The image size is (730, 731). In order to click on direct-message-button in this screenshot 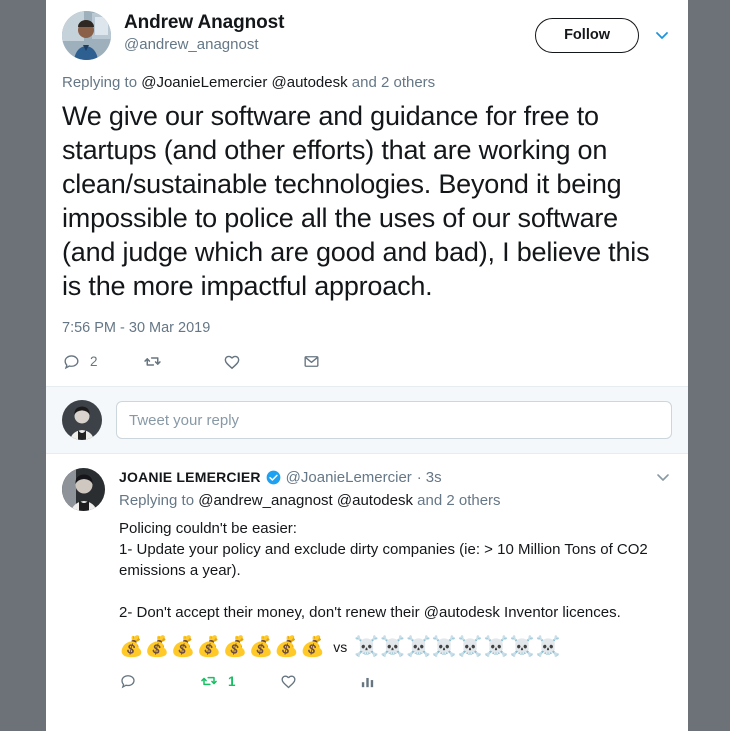, I will do `click(311, 361)`.